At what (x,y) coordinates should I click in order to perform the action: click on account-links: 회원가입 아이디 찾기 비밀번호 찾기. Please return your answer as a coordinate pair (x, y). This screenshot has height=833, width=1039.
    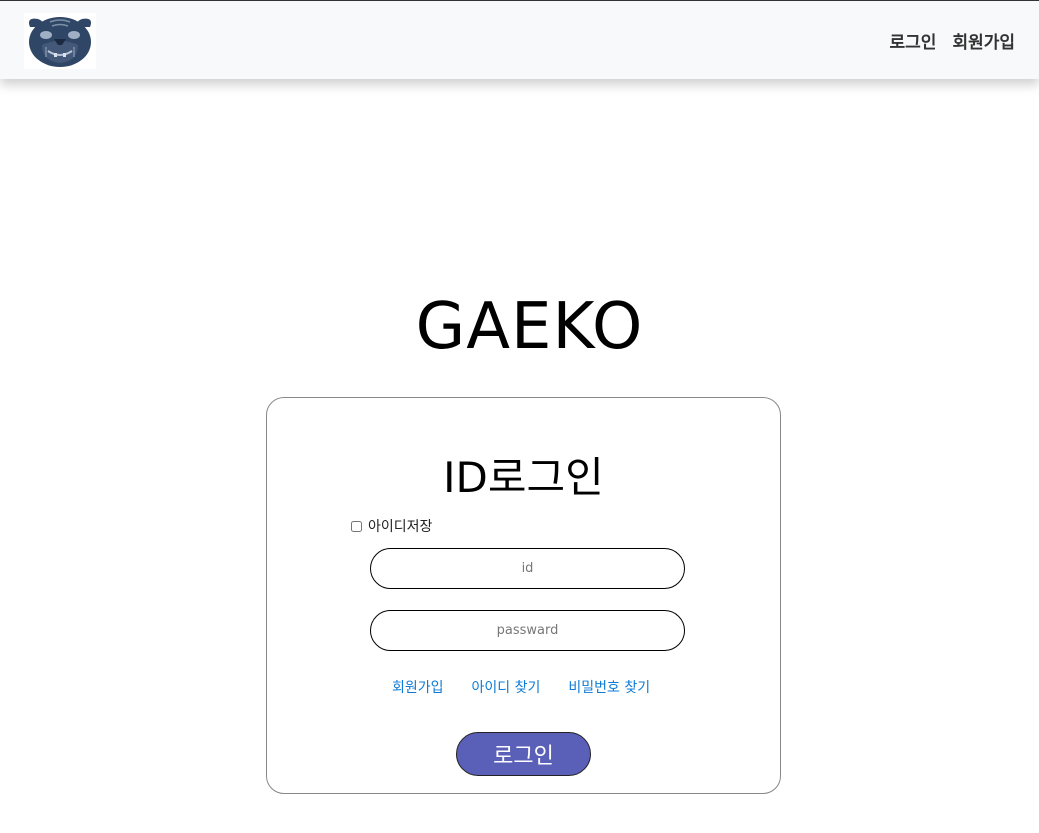
    Looking at the image, I should click on (521, 687).